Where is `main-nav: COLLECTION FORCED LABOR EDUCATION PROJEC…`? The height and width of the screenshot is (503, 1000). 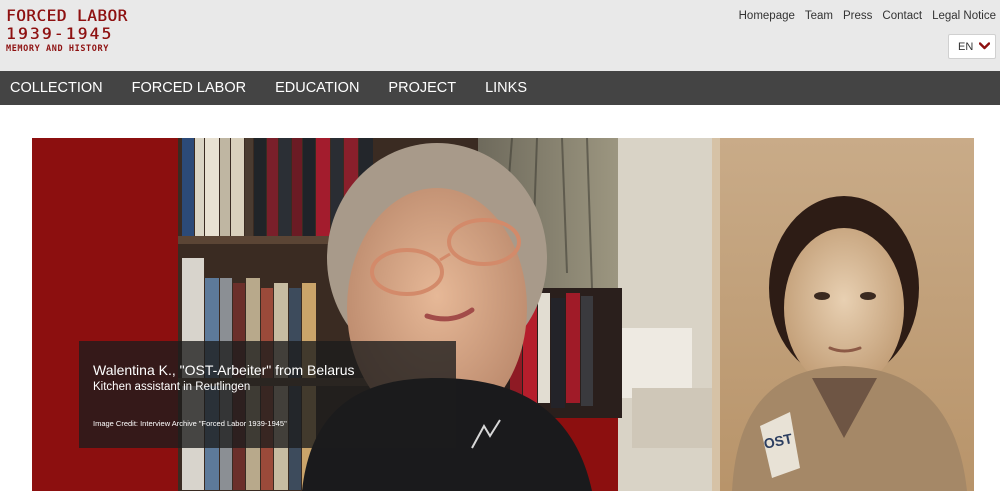
main-nav: COLLECTION FORCED LABOR EDUCATION PROJEC… is located at coordinates (500, 88).